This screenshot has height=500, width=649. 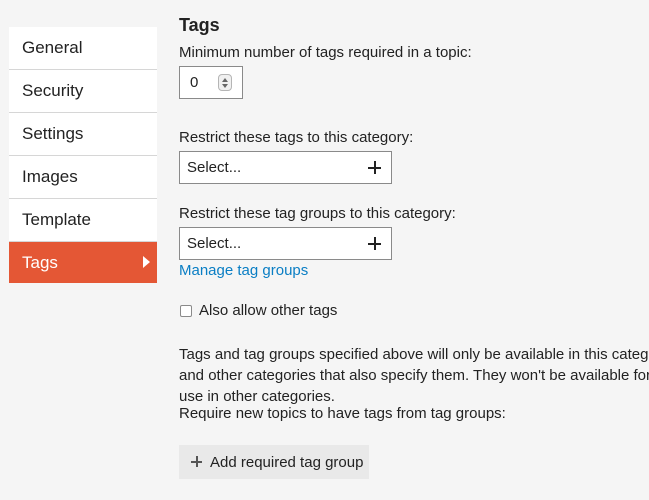 I want to click on sidebar-item-settings: Settings, so click(x=83, y=134).